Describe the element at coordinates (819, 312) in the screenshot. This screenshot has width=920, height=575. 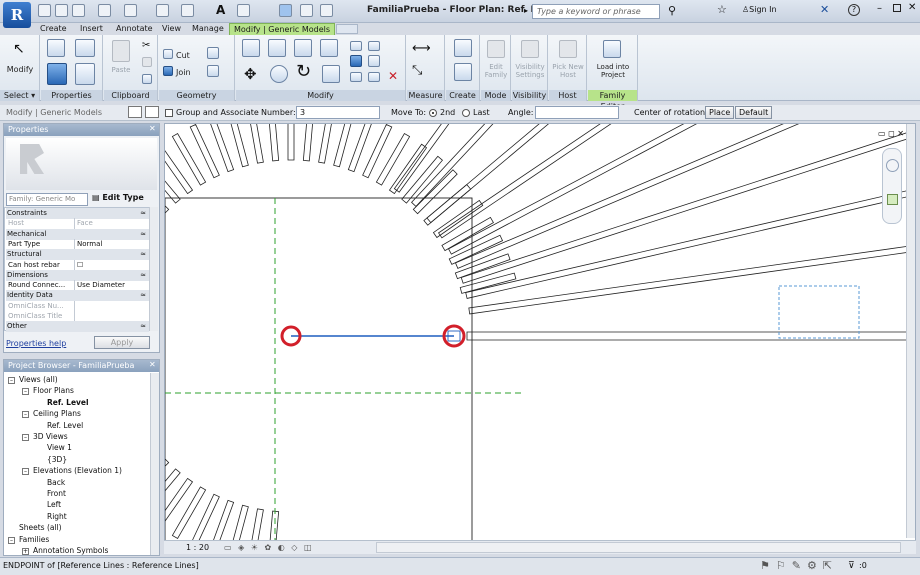
I see `selected-member-highlight` at that location.